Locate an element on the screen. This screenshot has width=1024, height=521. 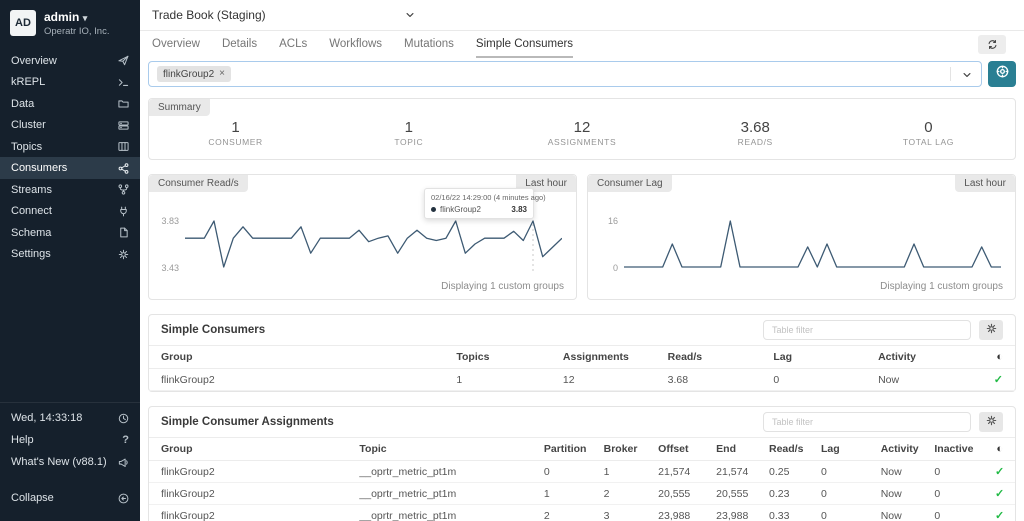
sidebar-footer-label: What's New (v88.1) is located at coordinates (59, 462).